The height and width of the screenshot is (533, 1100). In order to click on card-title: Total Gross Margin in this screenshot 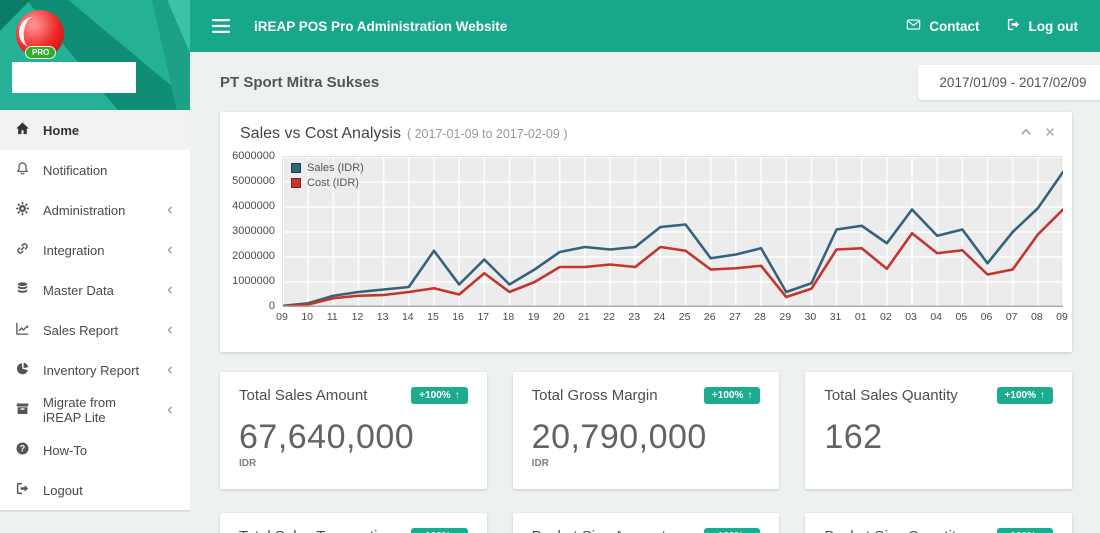, I will do `click(594, 395)`.